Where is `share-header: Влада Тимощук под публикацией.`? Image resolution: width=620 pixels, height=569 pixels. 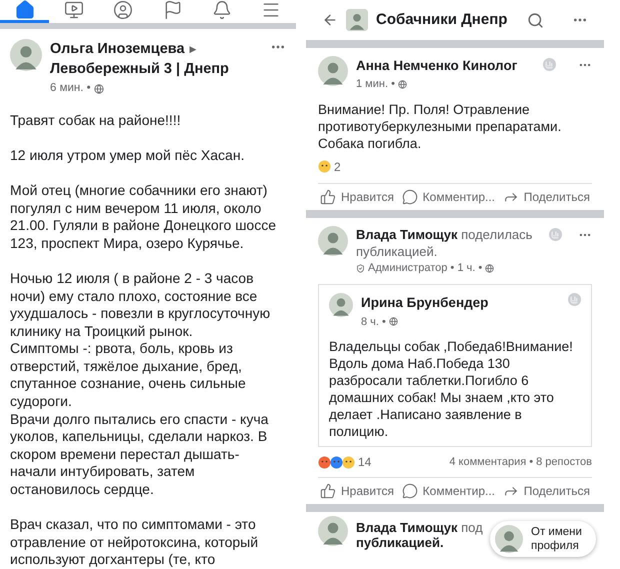 share-header: Влада Тимощук под публикацией. is located at coordinates (419, 535).